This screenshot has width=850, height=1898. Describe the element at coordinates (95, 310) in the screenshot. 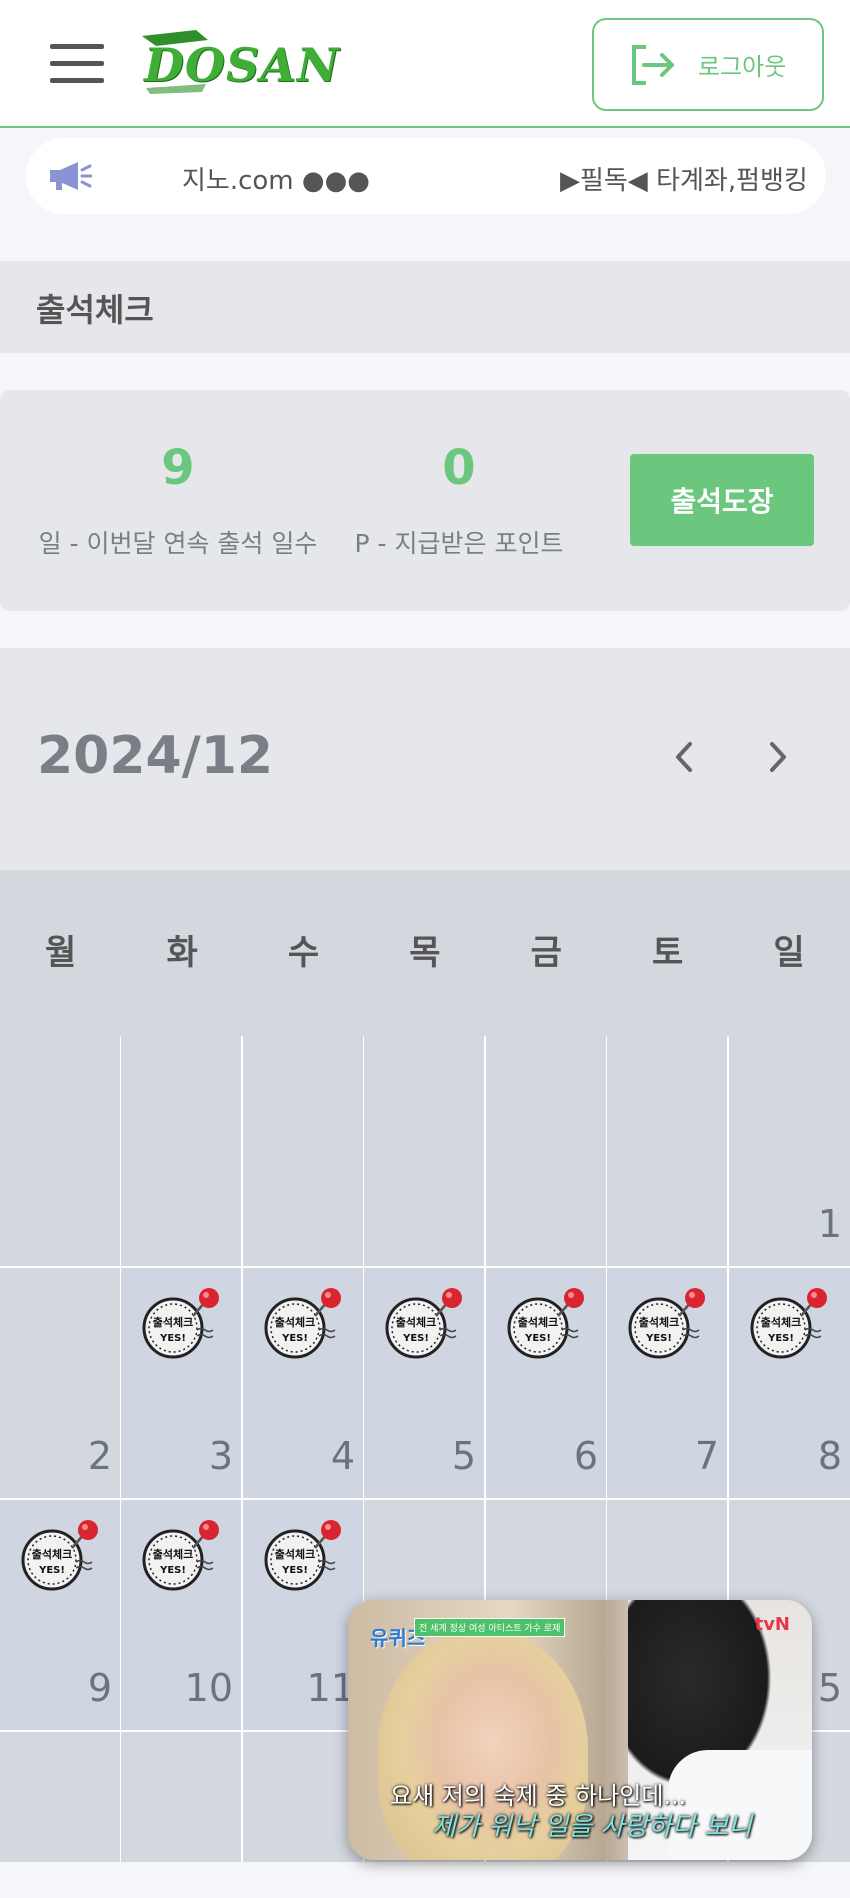

I see `page-title: 출석체크` at that location.